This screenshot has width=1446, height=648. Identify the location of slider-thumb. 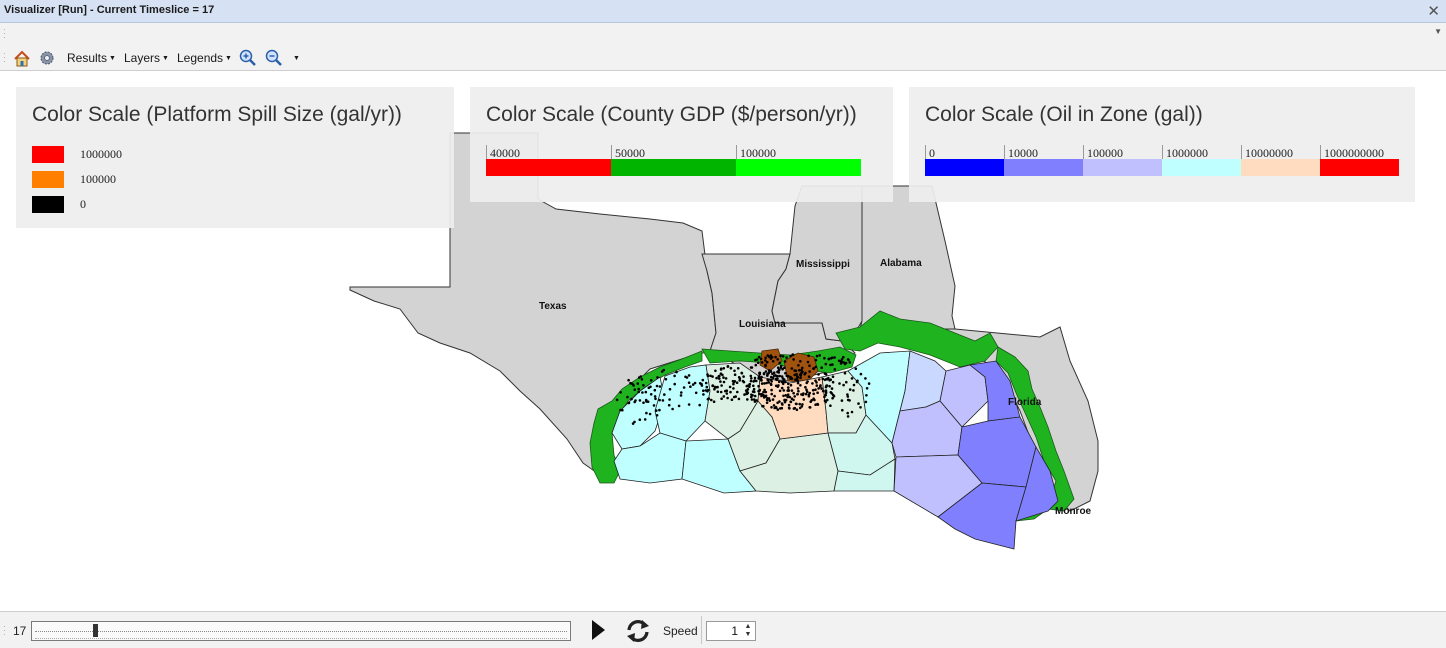
(95, 630).